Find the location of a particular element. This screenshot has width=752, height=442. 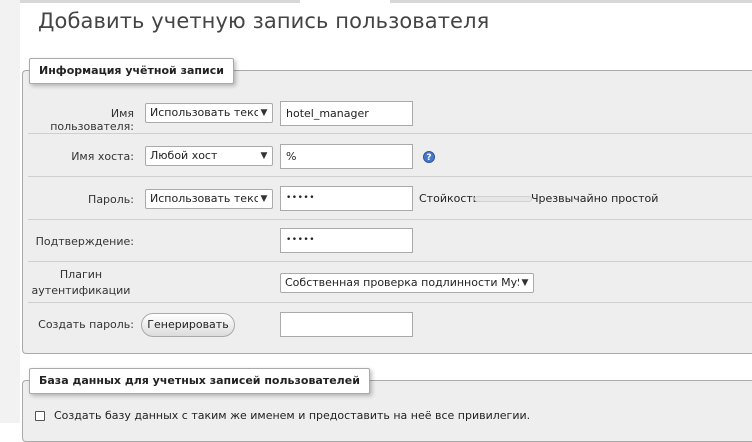

password-strength-meter is located at coordinates (503, 199).